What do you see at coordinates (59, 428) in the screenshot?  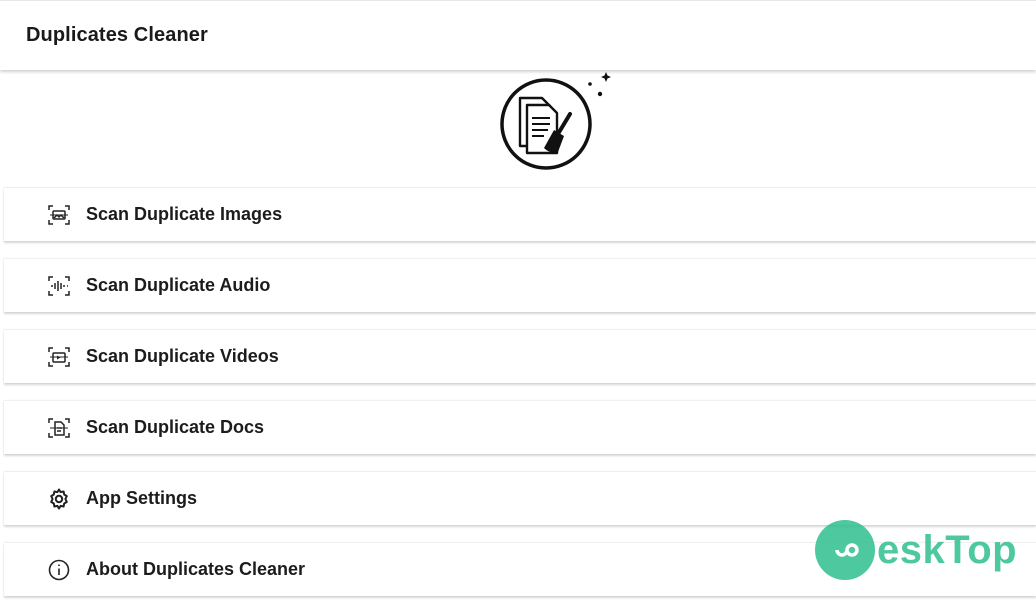 I see `scan-doc-icon` at bounding box center [59, 428].